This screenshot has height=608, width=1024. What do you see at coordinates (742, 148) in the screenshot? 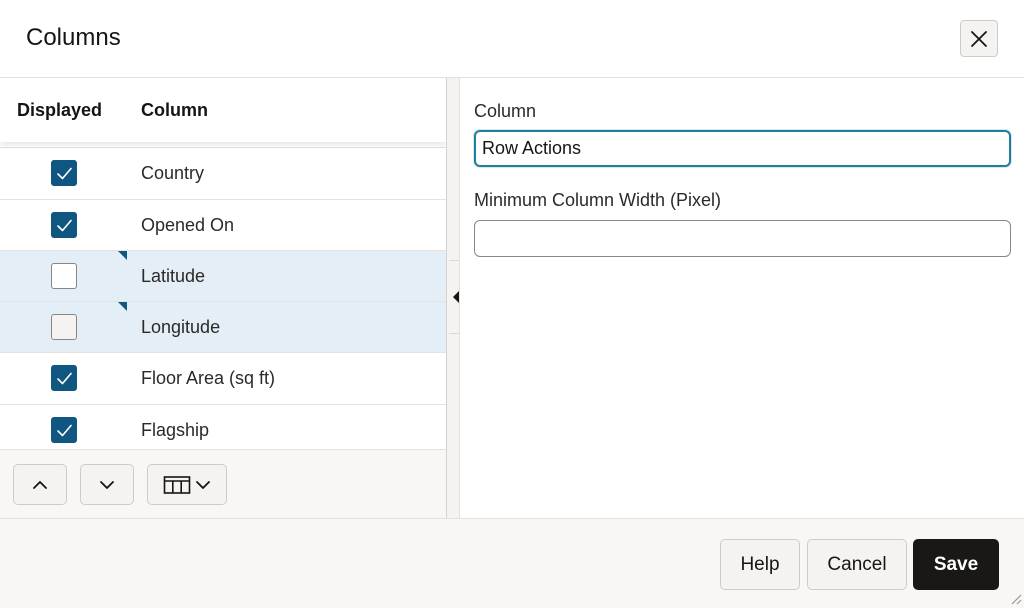
I see `column-name-input` at bounding box center [742, 148].